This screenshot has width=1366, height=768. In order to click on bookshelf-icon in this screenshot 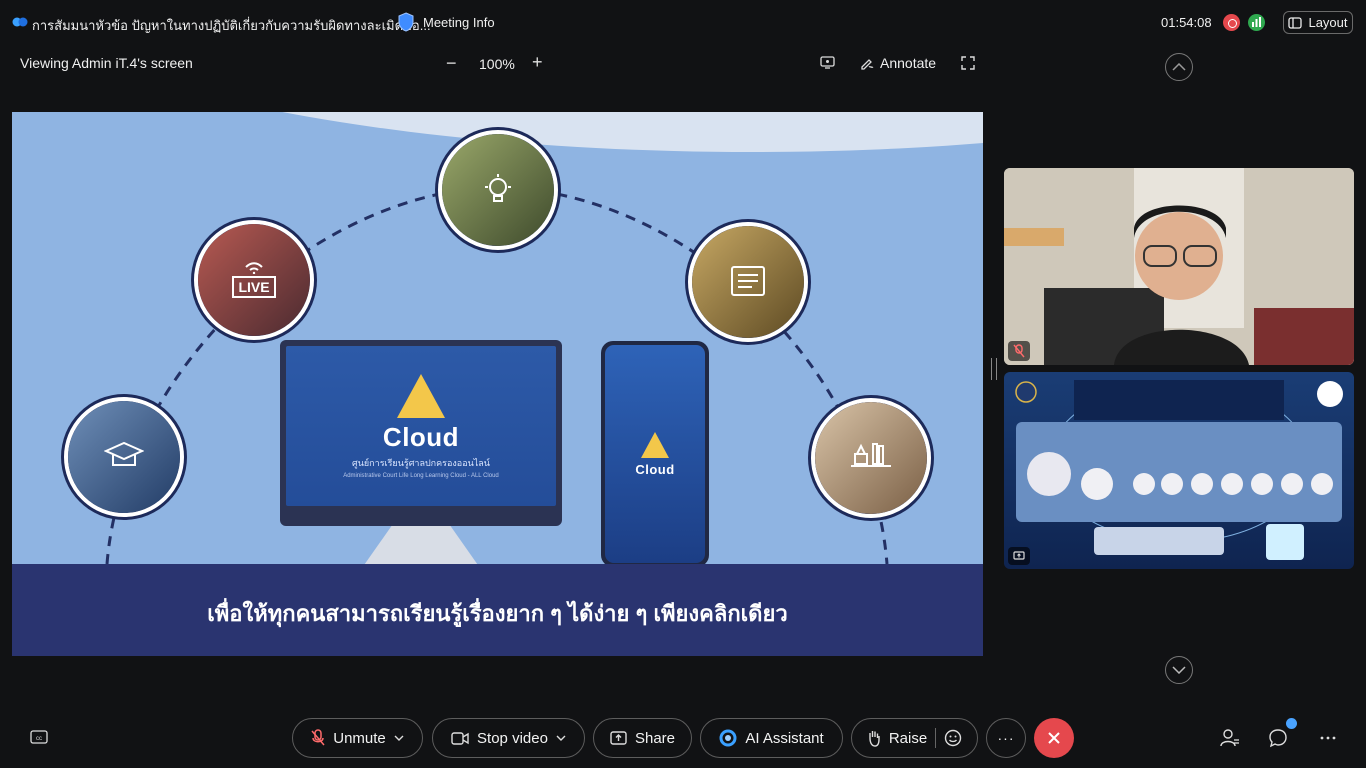, I will do `click(871, 458)`.